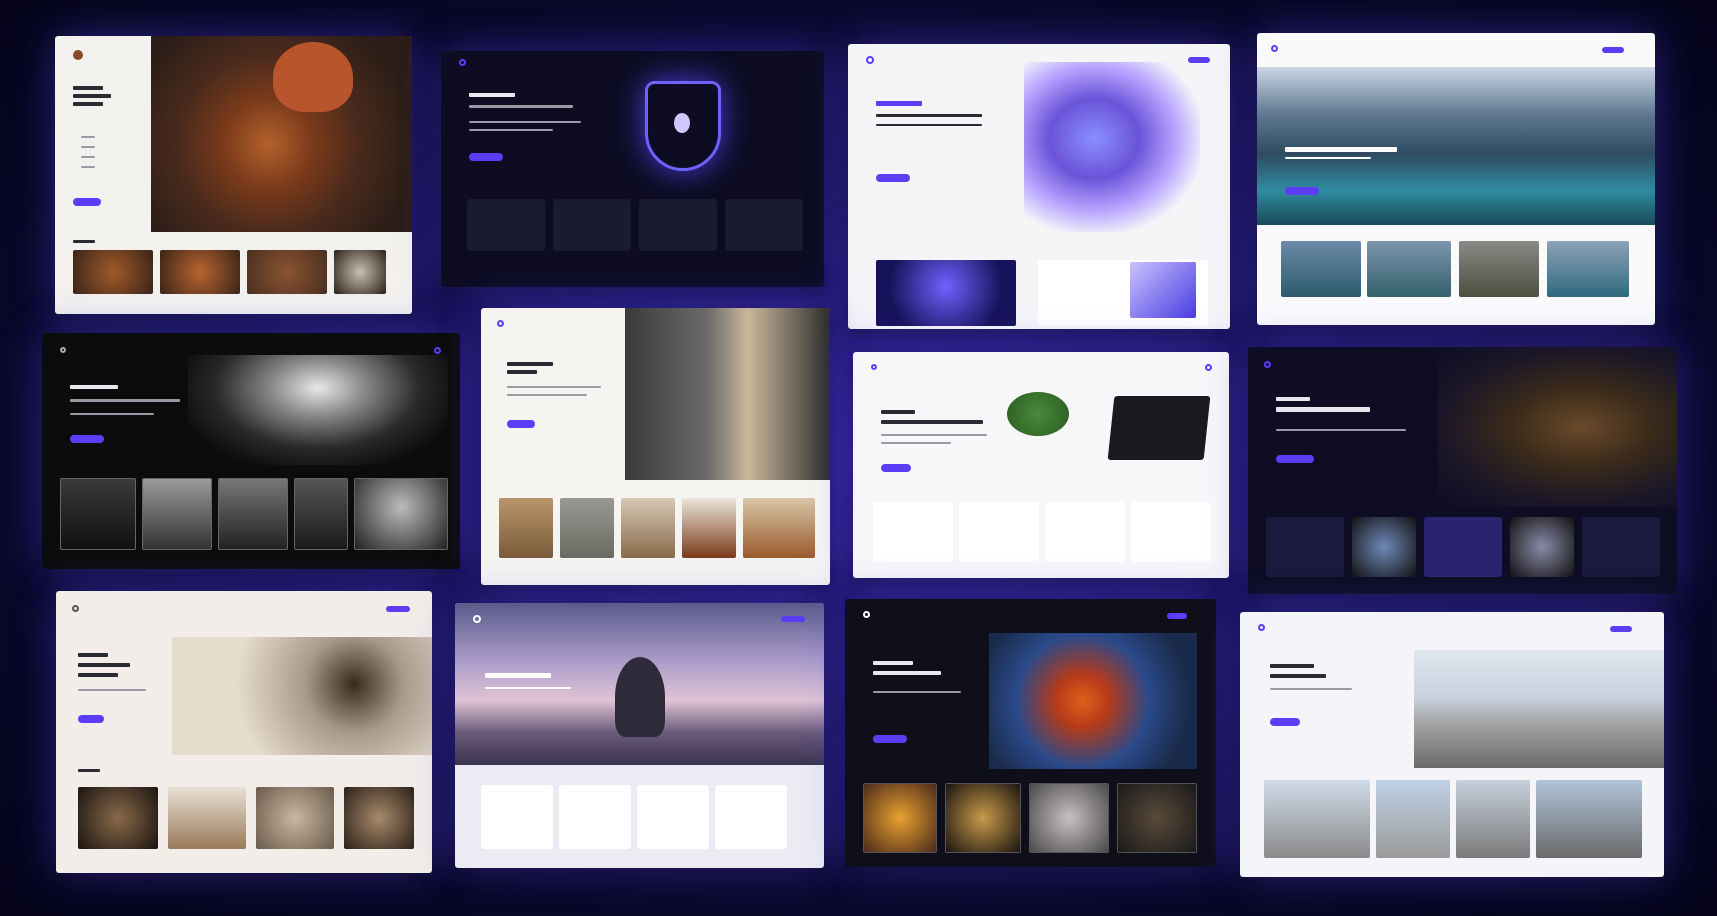 The height and width of the screenshot is (916, 1717). Describe the element at coordinates (1039, 186) in the screenshot. I see `ai-site-card` at that location.